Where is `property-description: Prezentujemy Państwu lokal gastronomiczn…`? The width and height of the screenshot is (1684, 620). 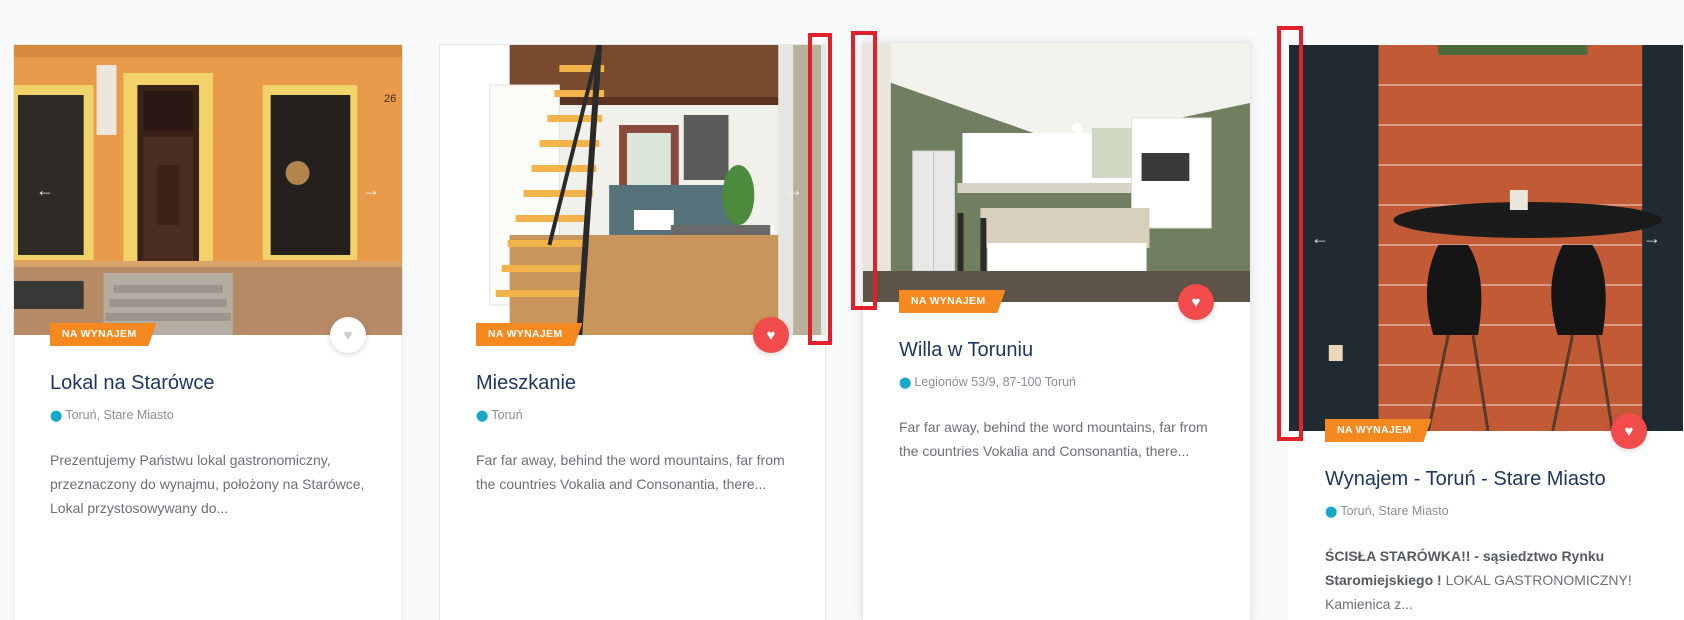 property-description: Prezentujemy Państwu lokal gastronomiczn… is located at coordinates (207, 484).